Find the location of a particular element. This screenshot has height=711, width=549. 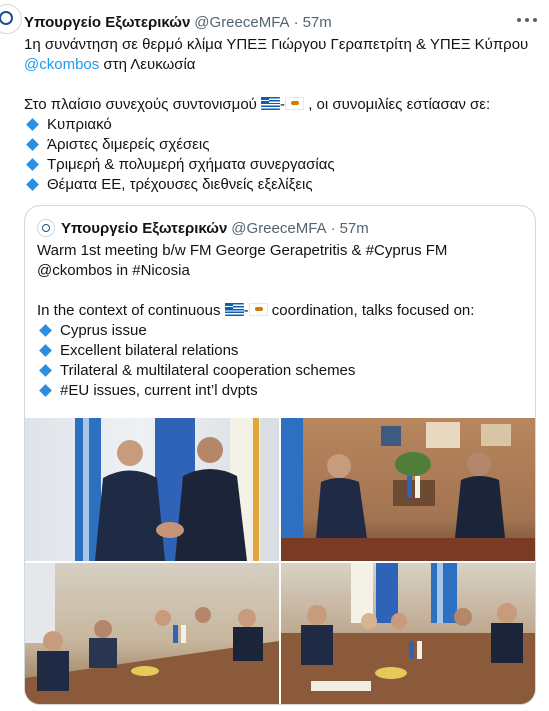

photo-delegation-table-left is located at coordinates (152, 633).